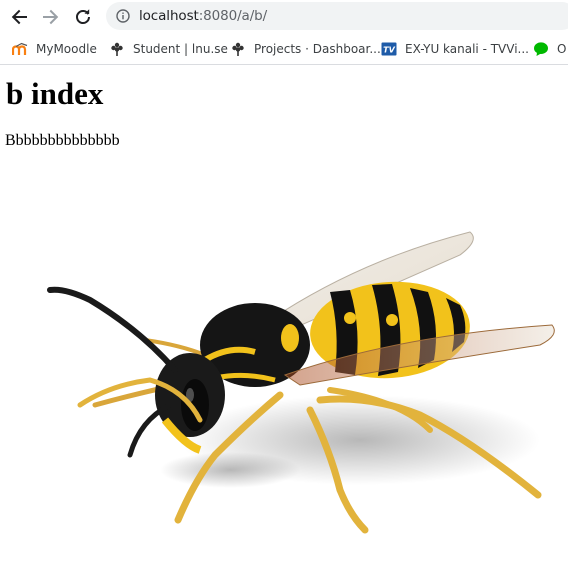 The width and height of the screenshot is (568, 564). I want to click on reload-icon, so click(83, 17).